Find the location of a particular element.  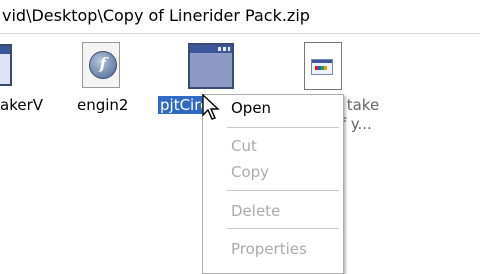

menu-item-cut: Cut is located at coordinates (244, 146).